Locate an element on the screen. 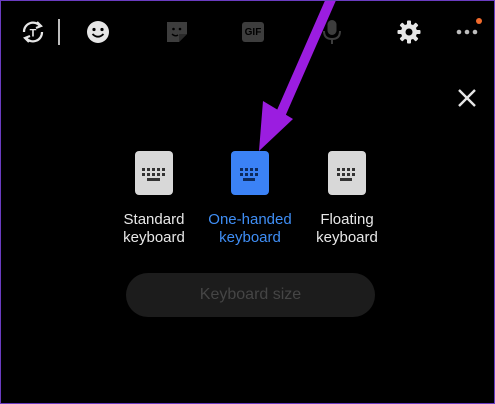 Image resolution: width=495 pixels, height=404 pixels. translate-icon: T is located at coordinates (33, 32).